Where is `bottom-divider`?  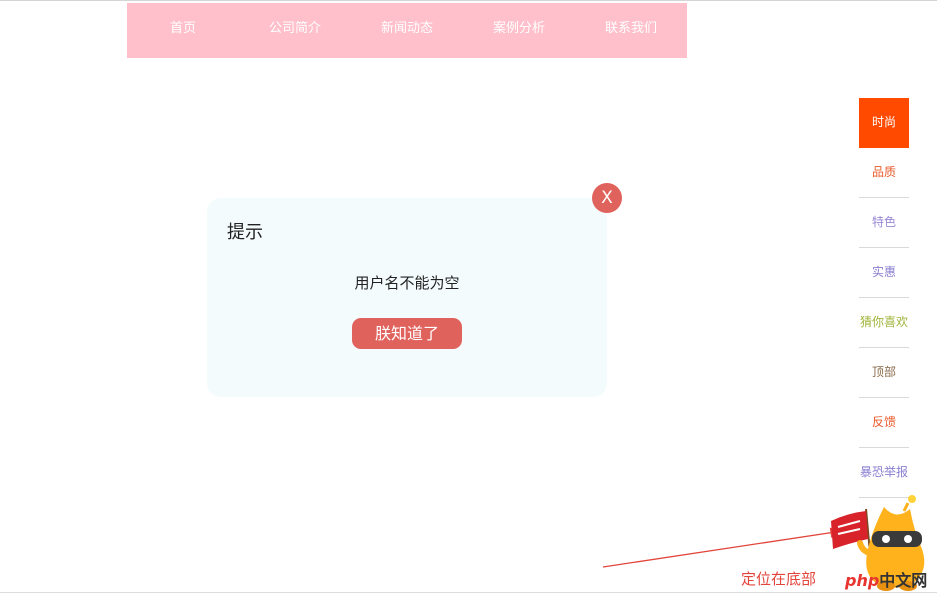
bottom-divider is located at coordinates (468, 592).